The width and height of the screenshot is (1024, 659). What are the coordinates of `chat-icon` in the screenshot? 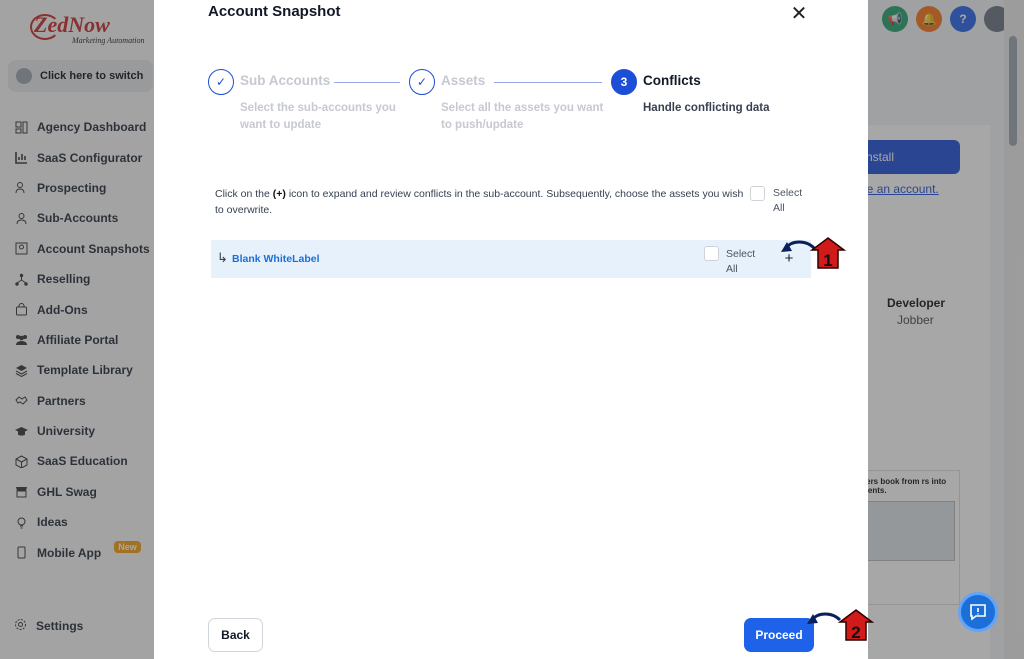 It's located at (978, 612).